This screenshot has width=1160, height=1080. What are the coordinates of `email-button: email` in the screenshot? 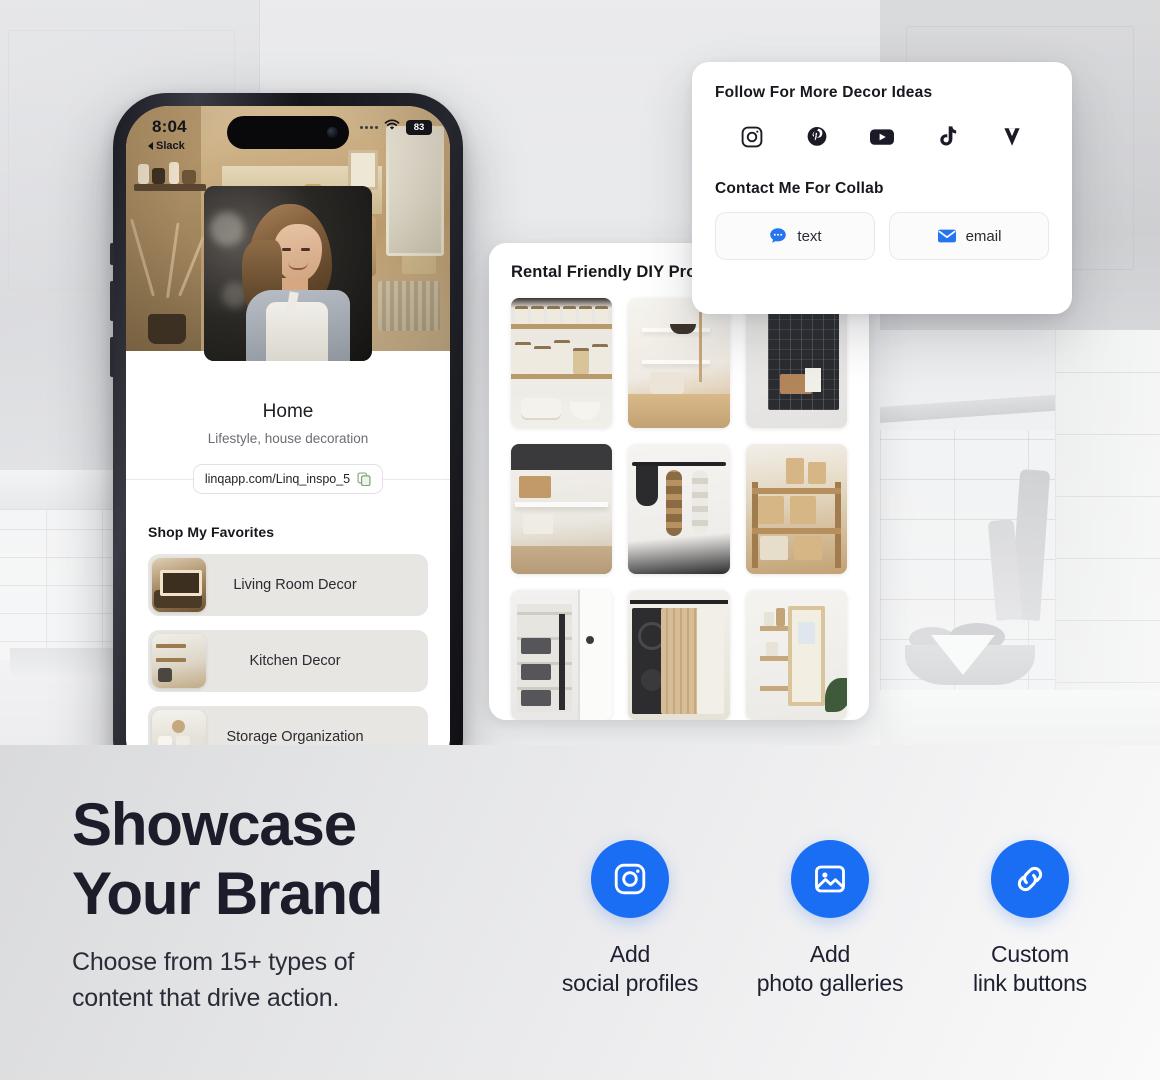 It's located at (969, 236).